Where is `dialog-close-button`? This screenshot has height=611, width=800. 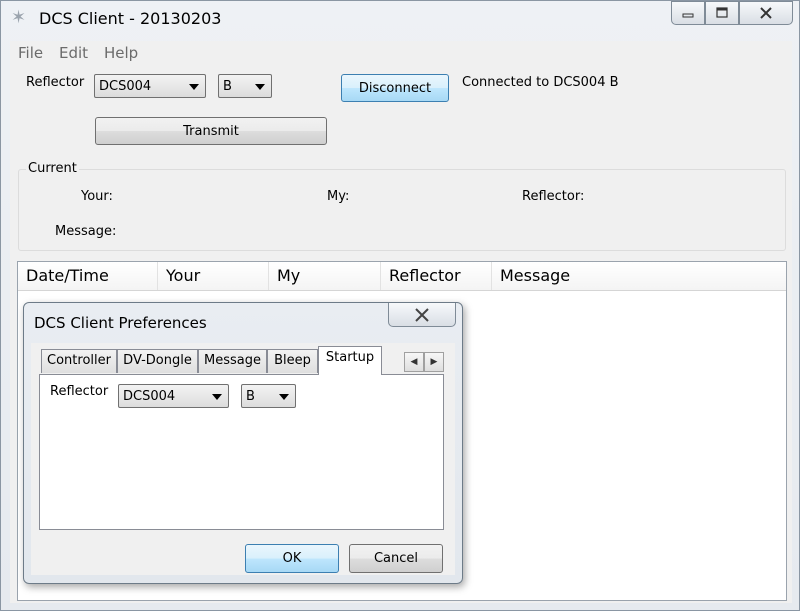 dialog-close-button is located at coordinates (422, 315).